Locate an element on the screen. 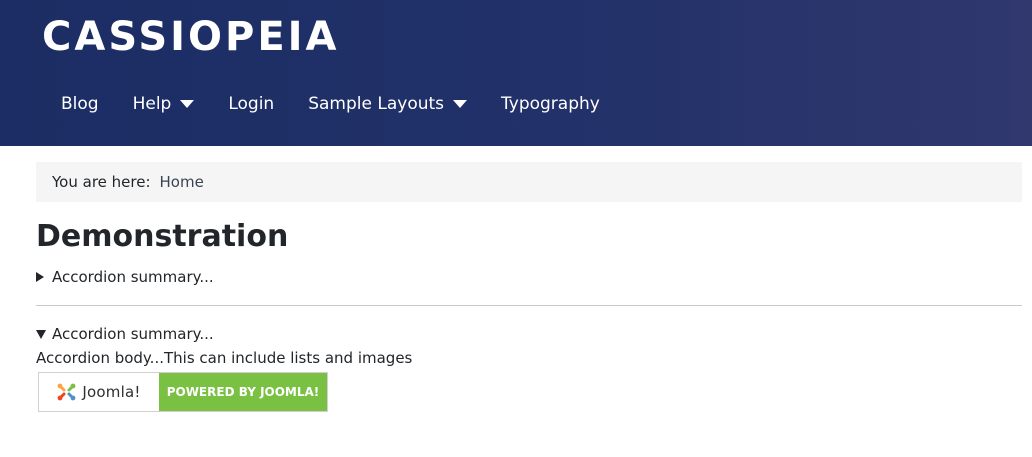  triangle-down-icon is located at coordinates (41, 334).